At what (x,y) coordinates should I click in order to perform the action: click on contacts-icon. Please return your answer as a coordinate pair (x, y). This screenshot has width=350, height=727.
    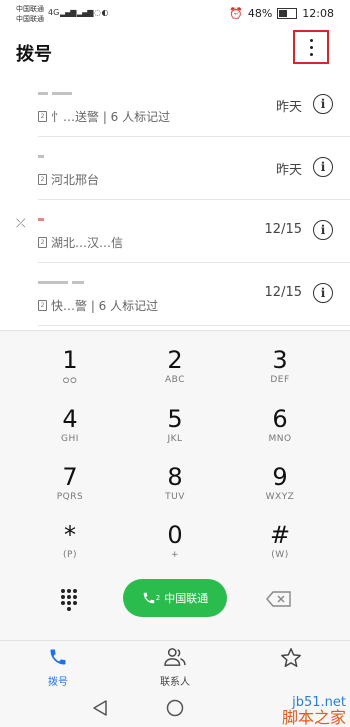
    Looking at the image, I should click on (175, 657).